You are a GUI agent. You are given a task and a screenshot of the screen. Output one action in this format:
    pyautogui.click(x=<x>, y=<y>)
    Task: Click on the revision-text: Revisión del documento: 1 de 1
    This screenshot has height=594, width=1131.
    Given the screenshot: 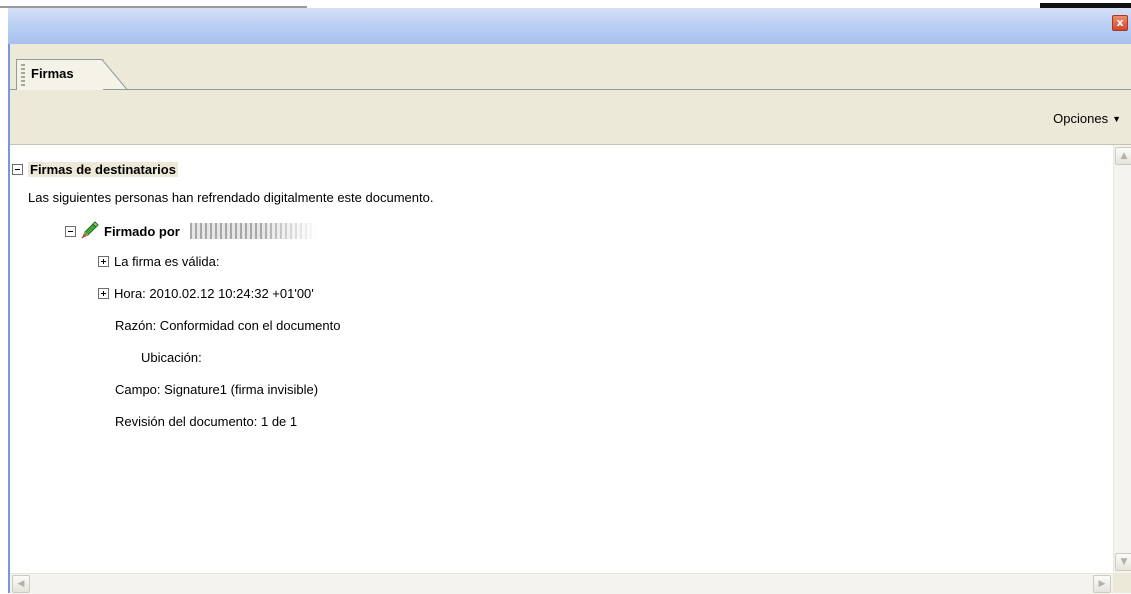 What is the action you would take?
    pyautogui.click(x=206, y=421)
    